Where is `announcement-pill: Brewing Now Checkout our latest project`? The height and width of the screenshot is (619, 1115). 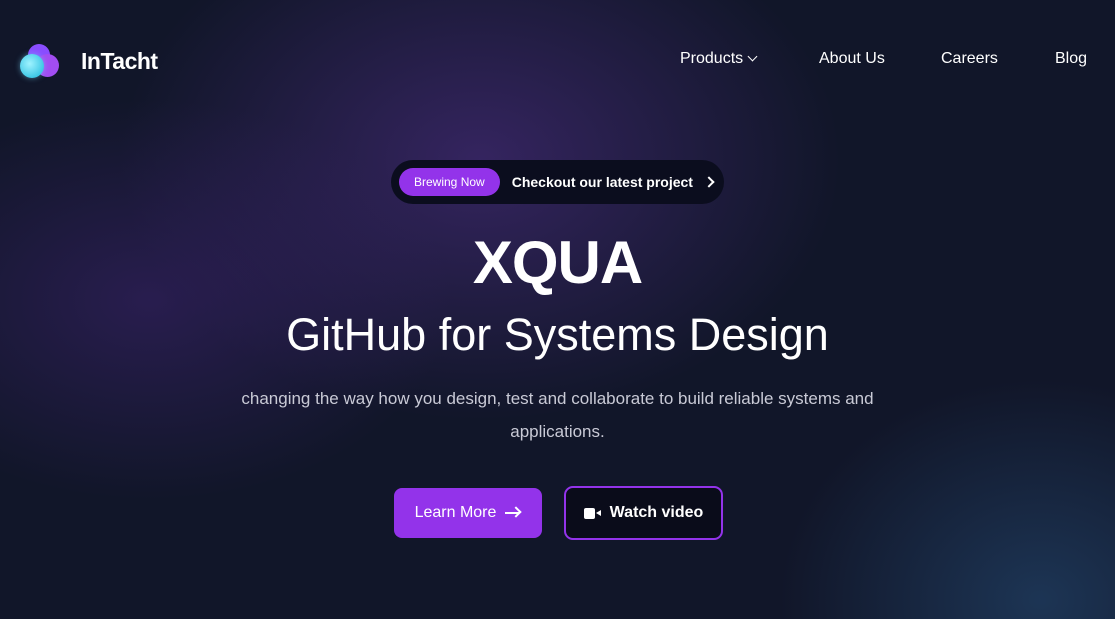
announcement-pill: Brewing Now Checkout our latest project is located at coordinates (557, 182).